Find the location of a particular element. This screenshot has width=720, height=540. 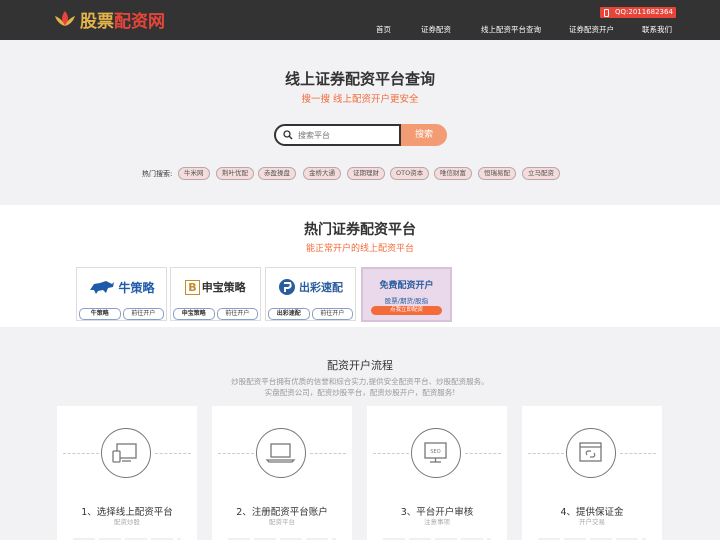

platform-name: 申宝策略 is located at coordinates (194, 314).